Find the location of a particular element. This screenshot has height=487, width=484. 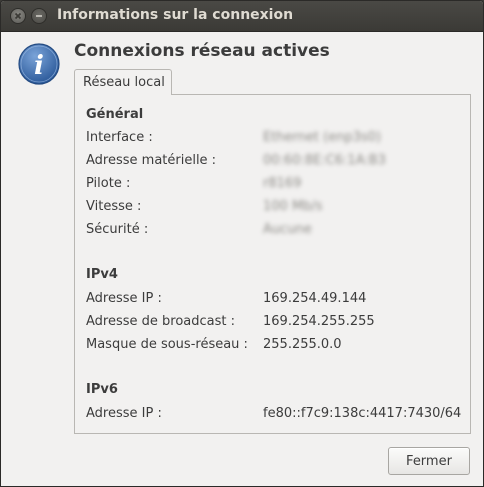

tab-label: Réseau local is located at coordinates (124, 82).